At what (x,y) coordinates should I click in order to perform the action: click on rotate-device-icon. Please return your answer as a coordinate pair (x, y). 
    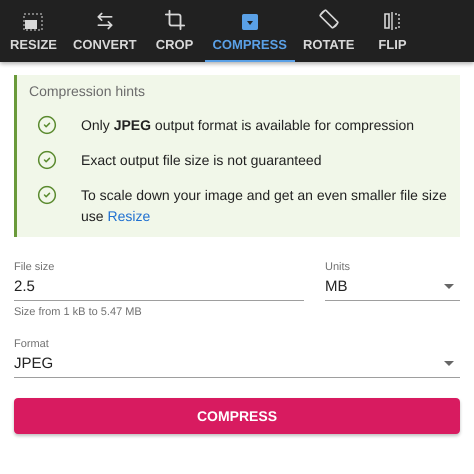
    Looking at the image, I should click on (328, 19).